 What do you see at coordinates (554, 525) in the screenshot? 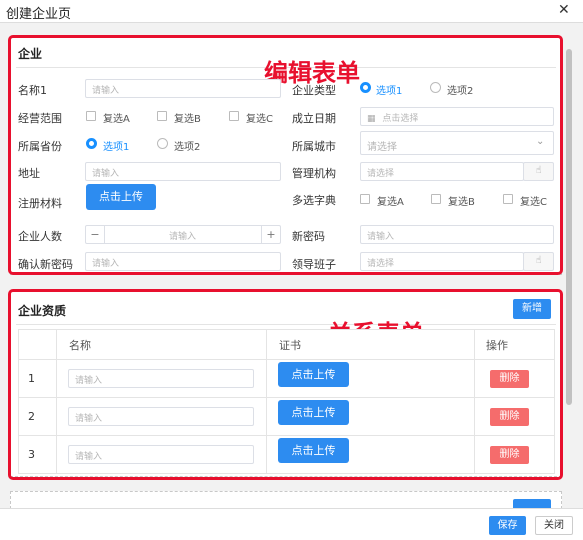
I see `close-button: 关闭` at bounding box center [554, 525].